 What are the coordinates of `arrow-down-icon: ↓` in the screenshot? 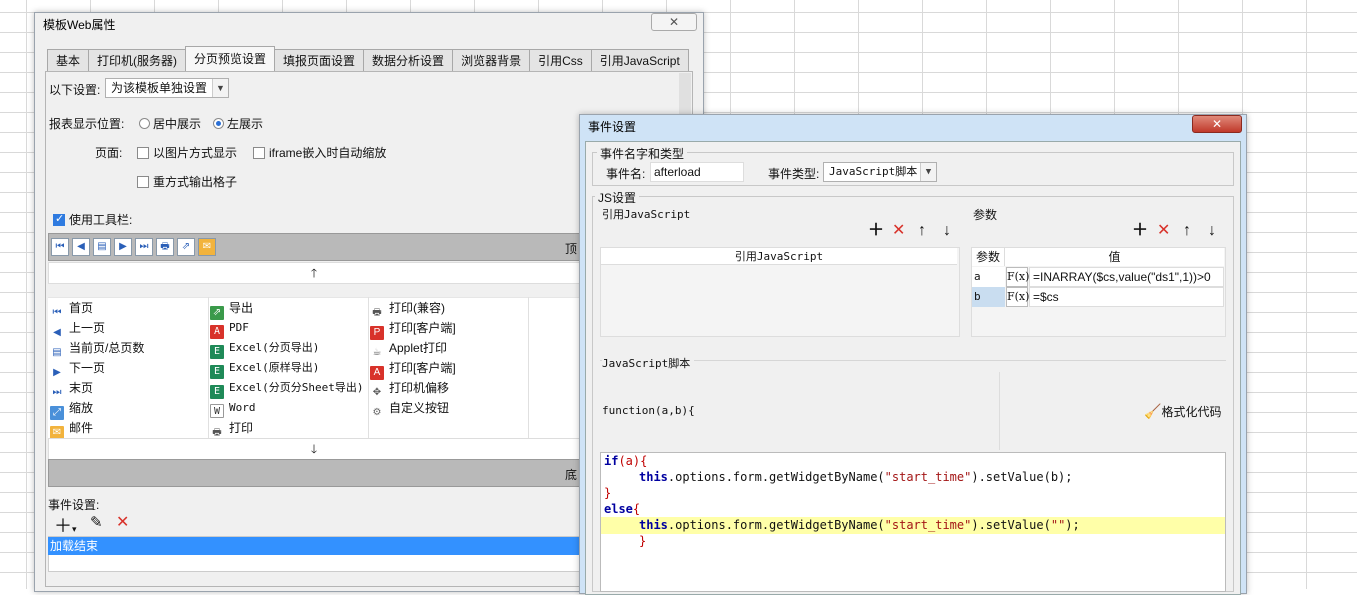 It's located at (947, 231).